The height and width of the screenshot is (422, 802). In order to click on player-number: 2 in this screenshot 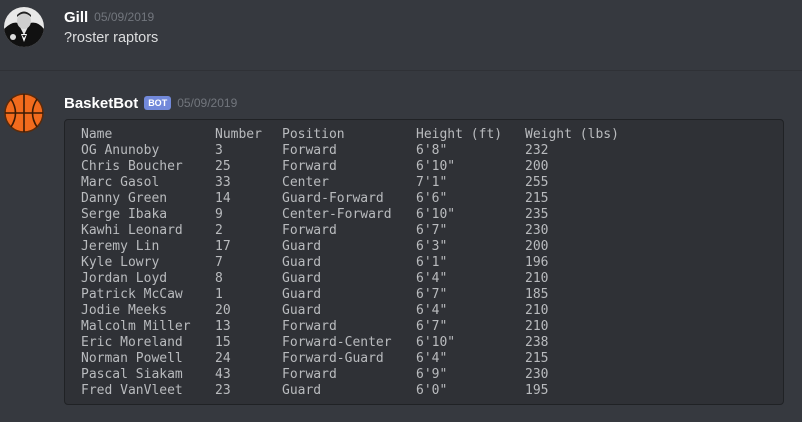, I will do `click(219, 230)`.